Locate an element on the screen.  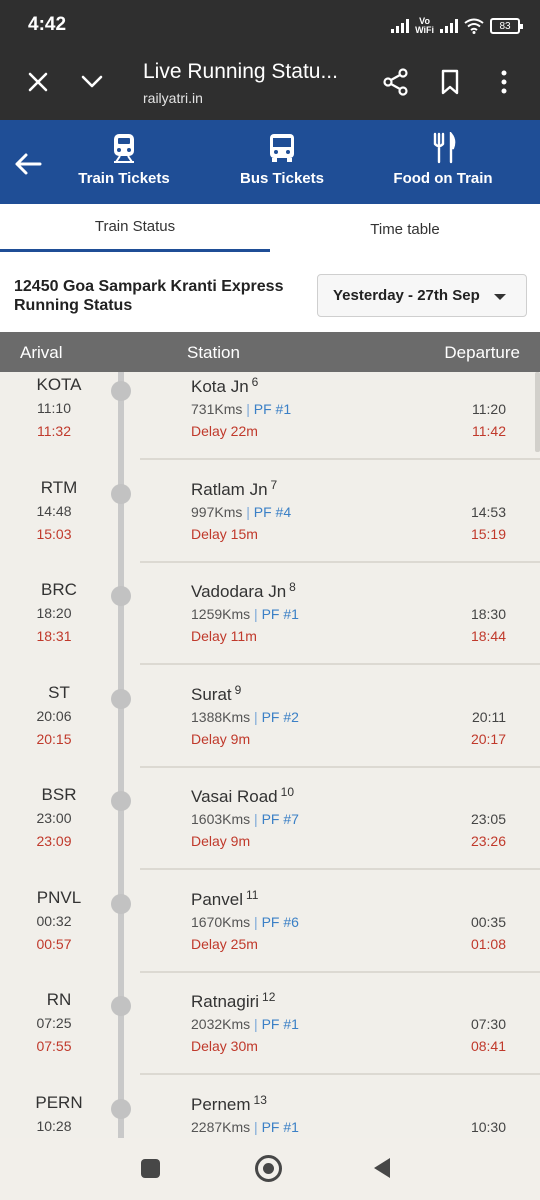
scheduled-departure: 14:53 is located at coordinates (488, 511).